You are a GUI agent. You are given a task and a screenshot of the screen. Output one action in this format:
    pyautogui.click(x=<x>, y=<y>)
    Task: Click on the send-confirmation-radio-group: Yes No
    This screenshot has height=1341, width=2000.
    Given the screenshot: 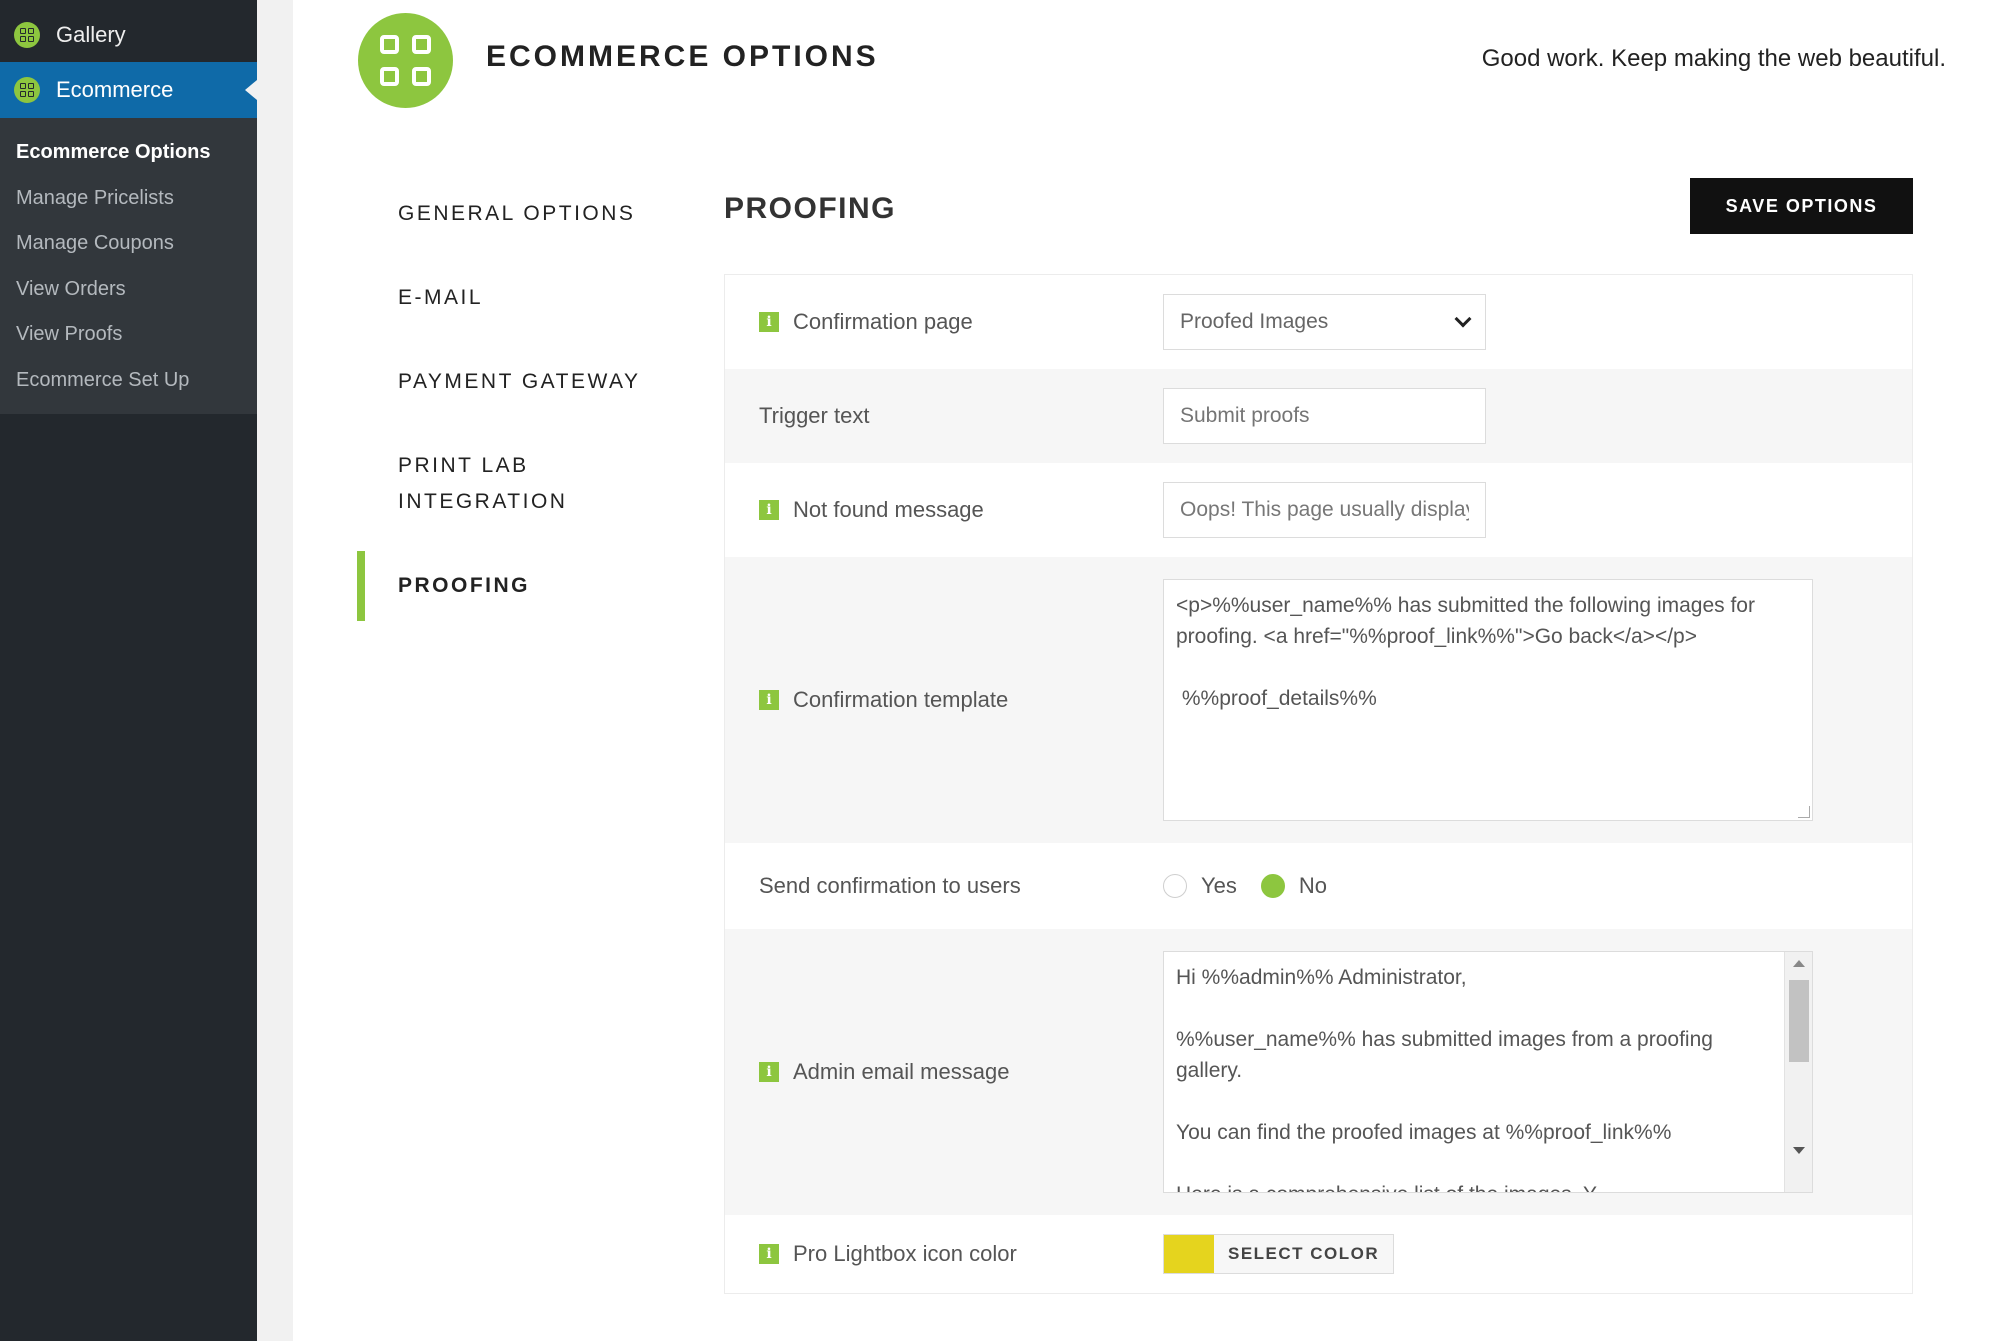 What is the action you would take?
    pyautogui.click(x=1257, y=886)
    